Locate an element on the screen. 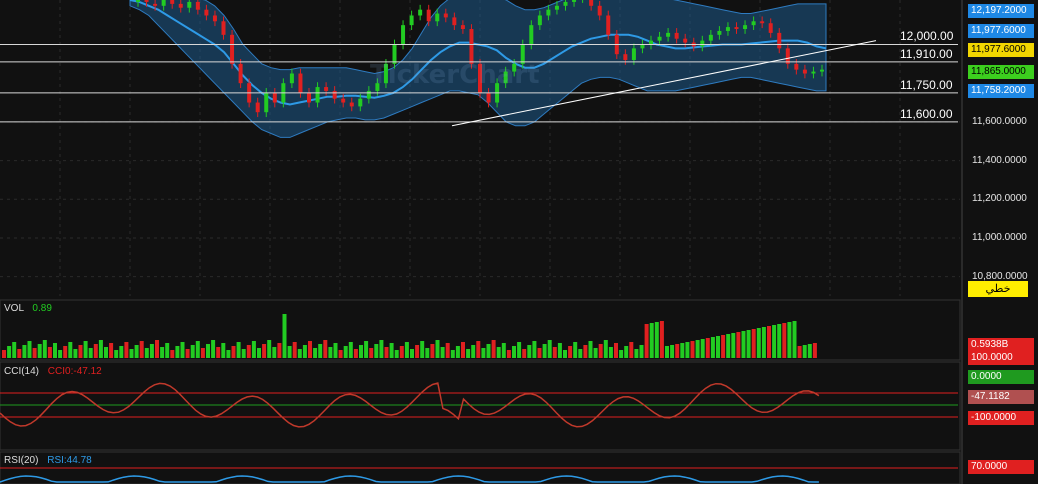 The image size is (1038, 484). level-label: 11,600.00 is located at coordinates (926, 113).